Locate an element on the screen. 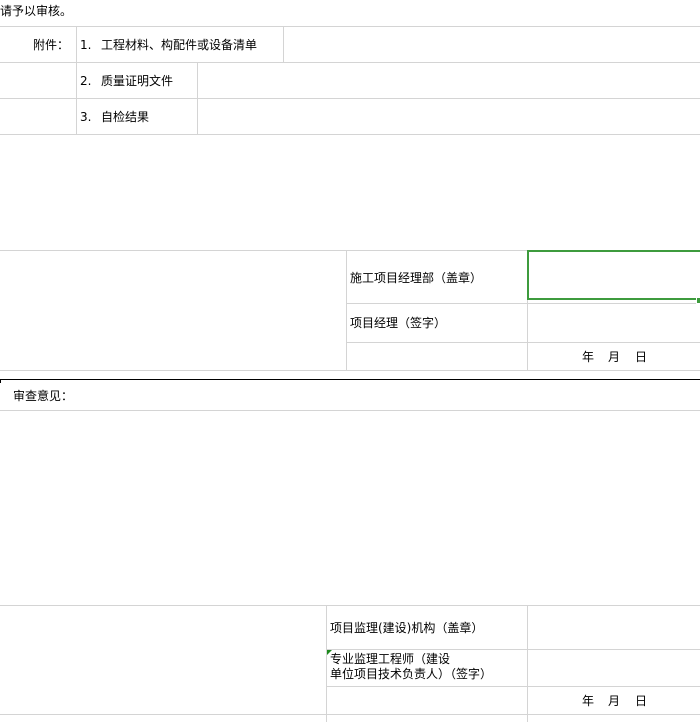 This screenshot has height=722, width=700. fill-handle is located at coordinates (698, 300).